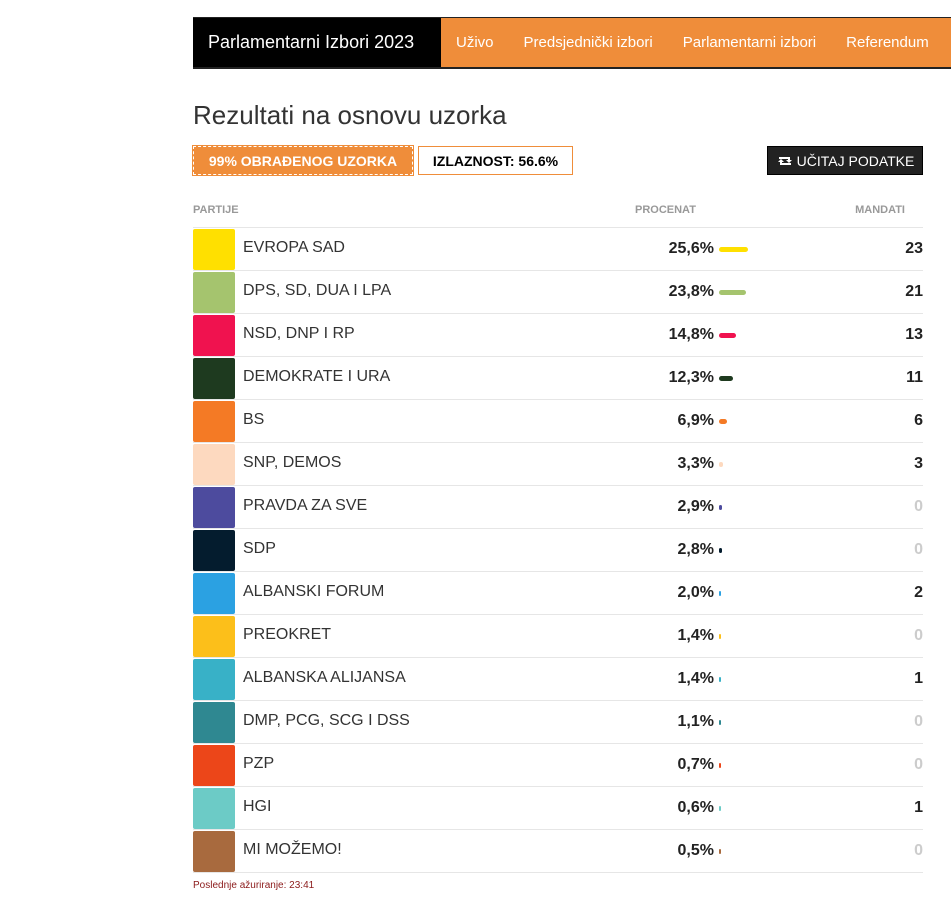 Image resolution: width=951 pixels, height=900 pixels. I want to click on table-row: ALBANSKI FORUM 2,0% 2, so click(558, 593).